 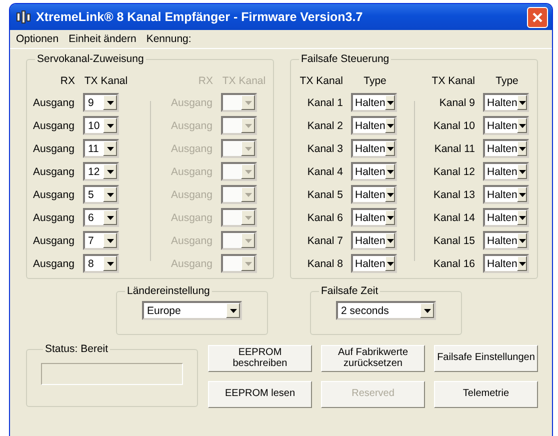 I want to click on channel-label: Kanal 6, so click(x=324, y=218).